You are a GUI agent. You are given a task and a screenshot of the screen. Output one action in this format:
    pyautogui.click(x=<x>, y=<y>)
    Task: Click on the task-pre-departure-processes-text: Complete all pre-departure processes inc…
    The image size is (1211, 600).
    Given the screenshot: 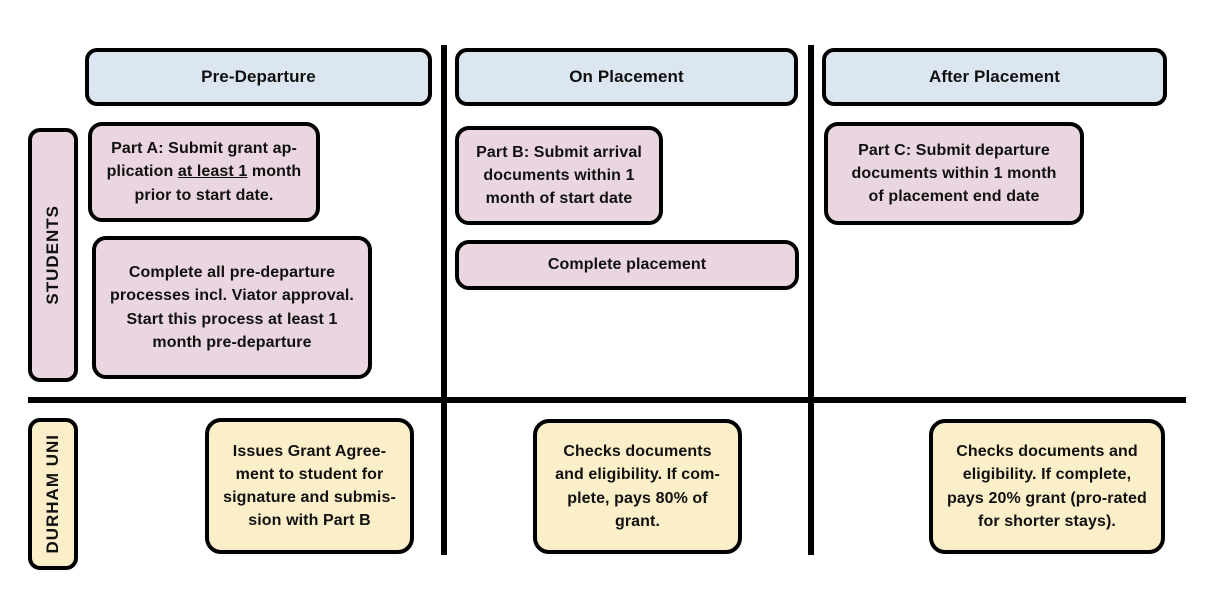 What is the action you would take?
    pyautogui.click(x=232, y=307)
    